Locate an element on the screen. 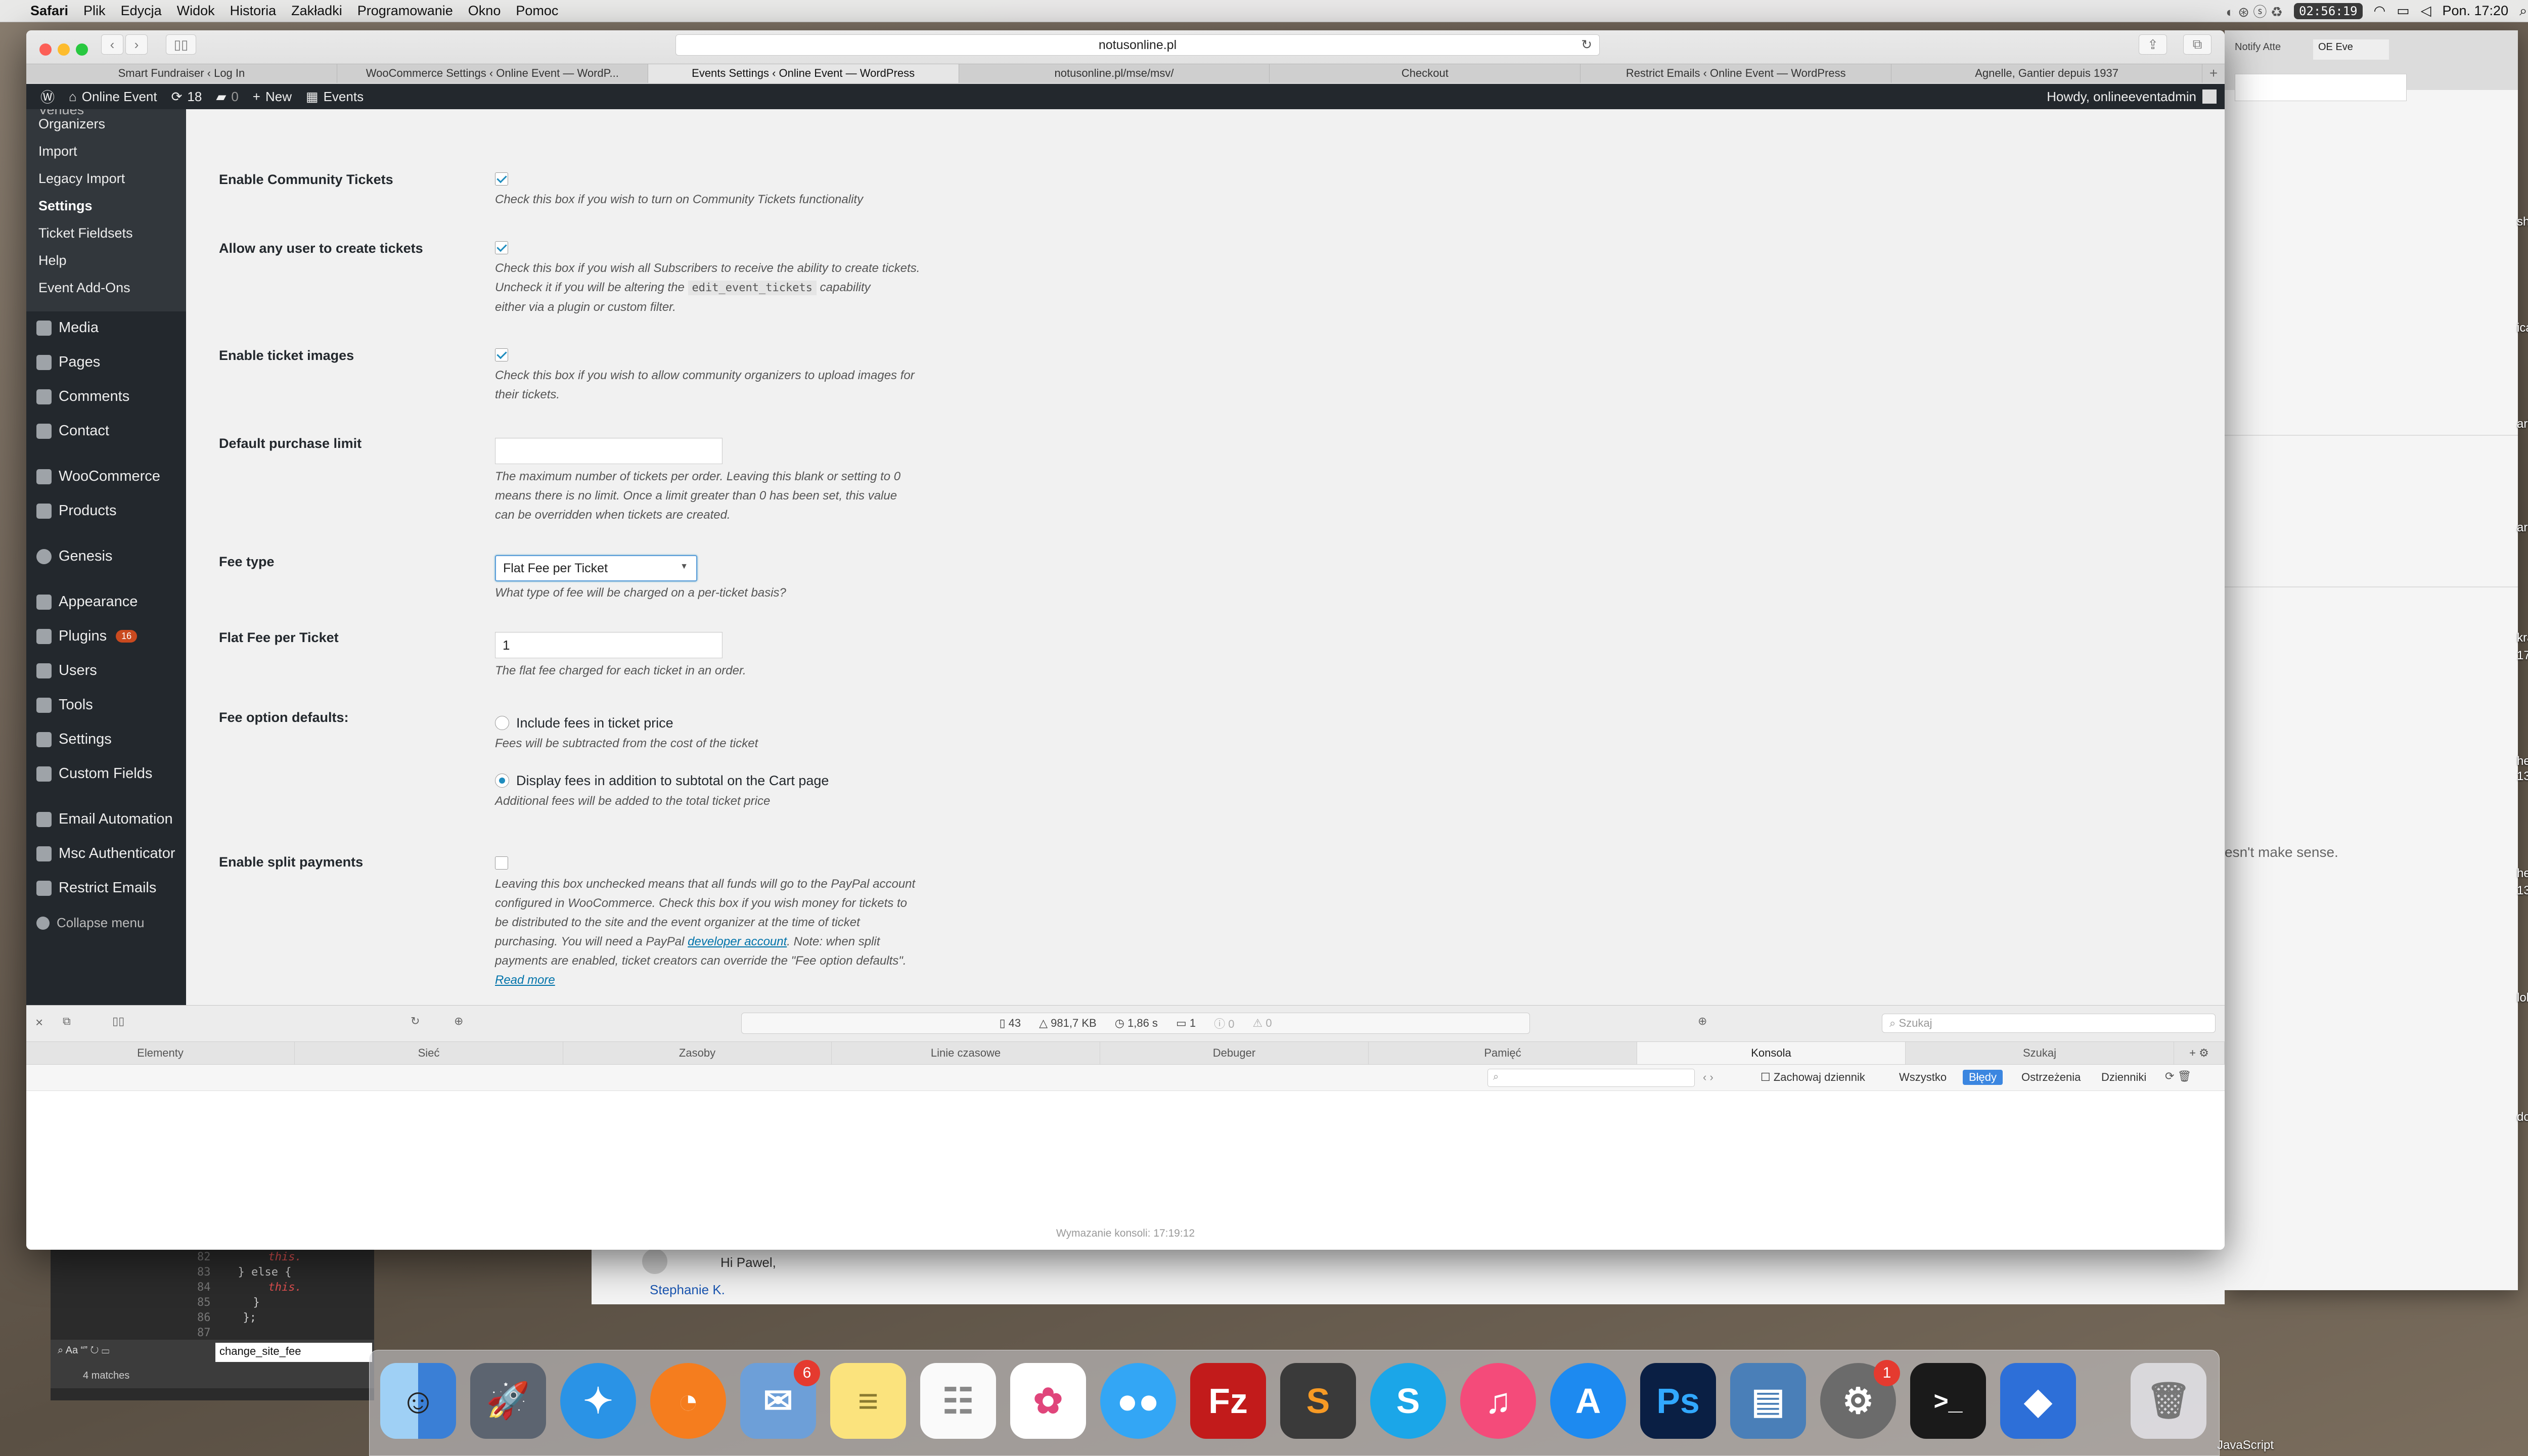  tab-console: Konsola is located at coordinates (1772, 1053).